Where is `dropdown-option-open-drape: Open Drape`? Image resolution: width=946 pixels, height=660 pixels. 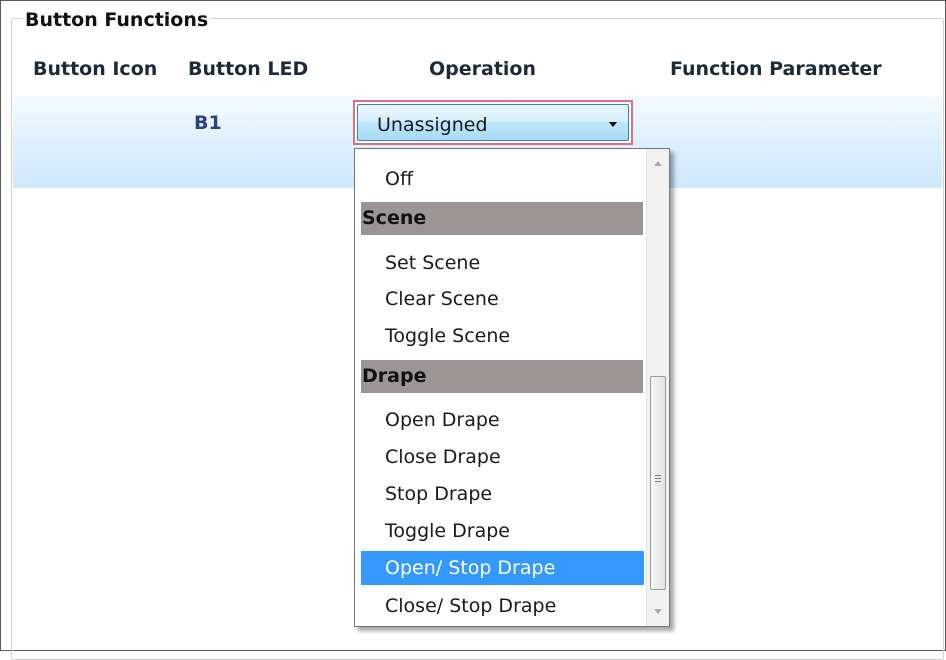 dropdown-option-open-drape: Open Drape is located at coordinates (500, 420).